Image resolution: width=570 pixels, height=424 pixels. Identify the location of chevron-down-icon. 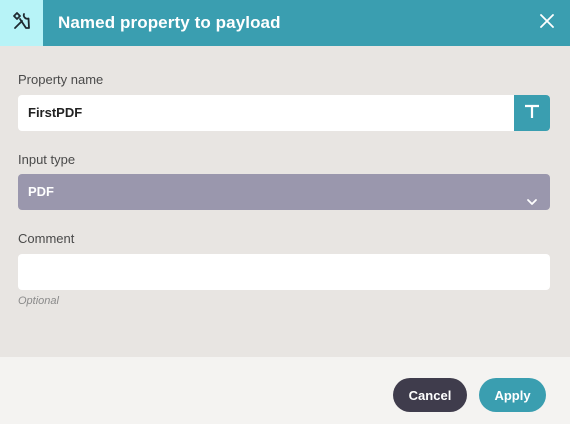
(532, 195).